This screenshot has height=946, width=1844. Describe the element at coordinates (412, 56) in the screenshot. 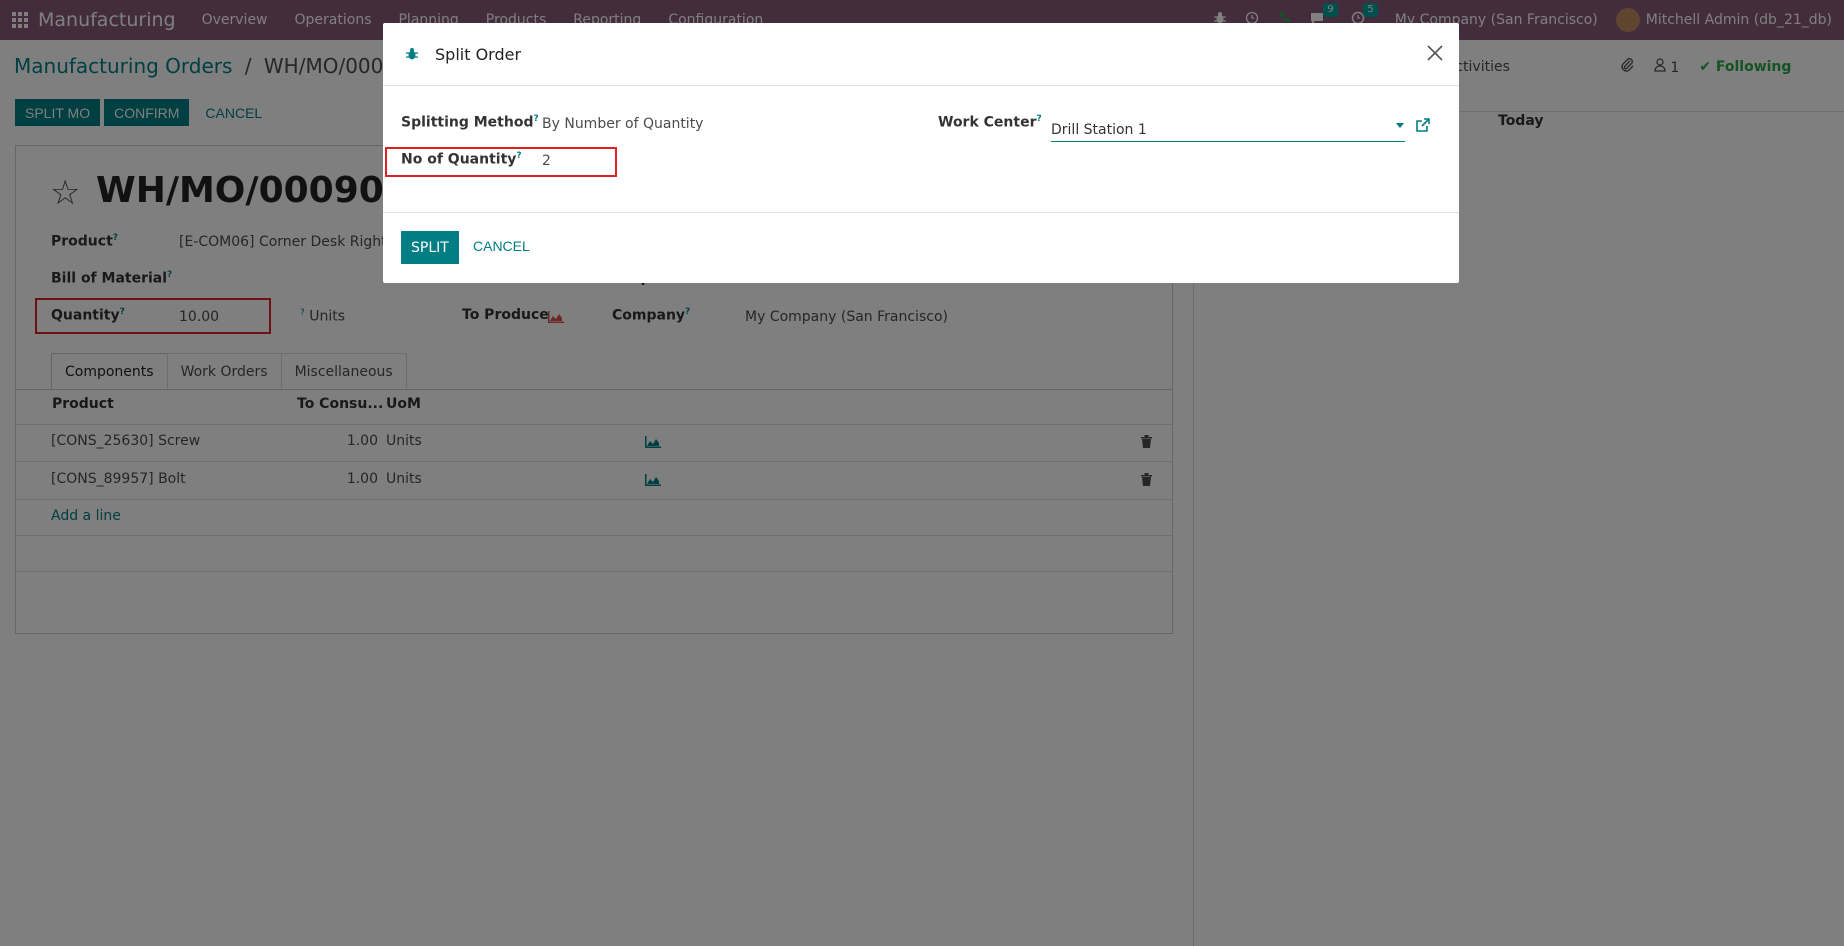

I see `bug-icon` at that location.